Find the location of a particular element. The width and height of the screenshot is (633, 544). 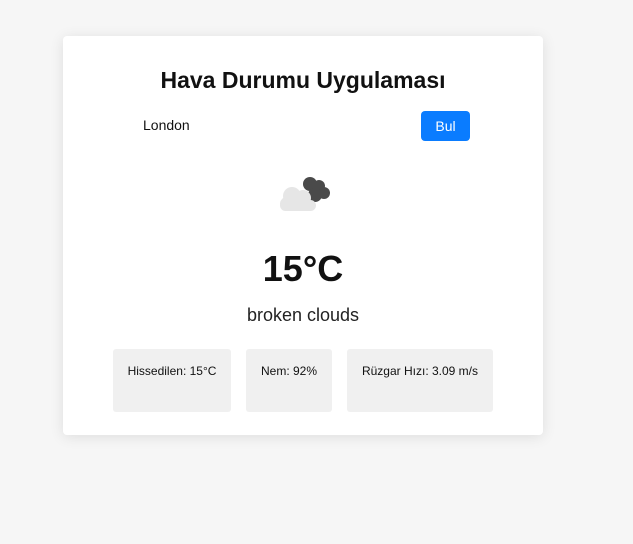

broken-clouds-icon is located at coordinates (304, 195).